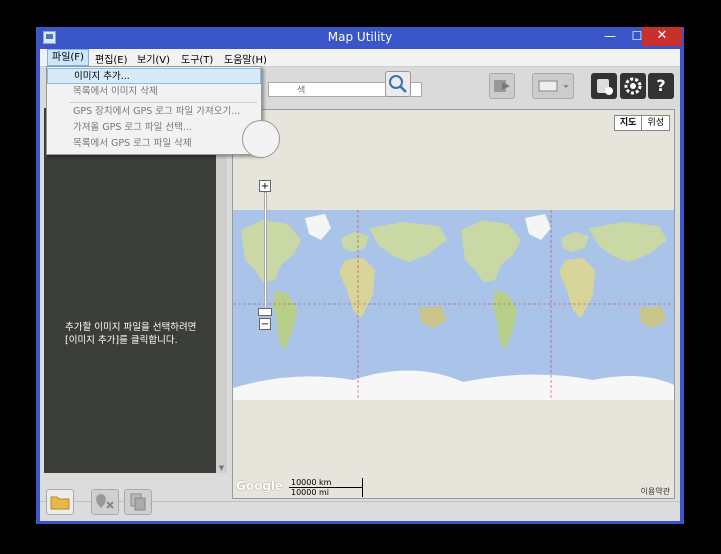 Image resolution: width=721 pixels, height=554 pixels. I want to click on export-icon, so click(502, 86).